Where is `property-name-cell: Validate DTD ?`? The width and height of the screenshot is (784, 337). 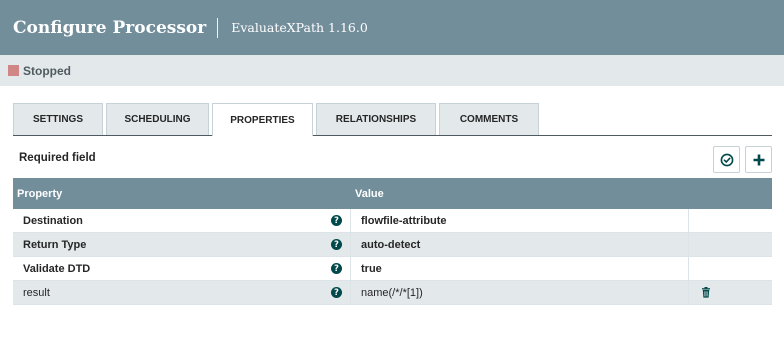
property-name-cell: Validate DTD ? is located at coordinates (182, 268).